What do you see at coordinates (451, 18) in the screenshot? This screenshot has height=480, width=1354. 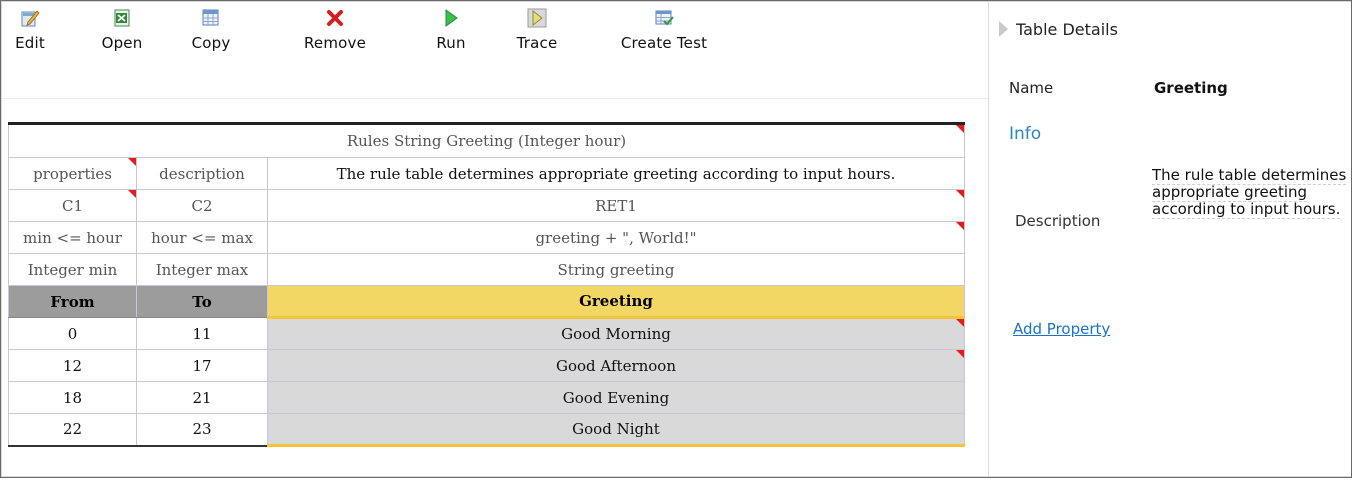 I see `play-icon` at bounding box center [451, 18].